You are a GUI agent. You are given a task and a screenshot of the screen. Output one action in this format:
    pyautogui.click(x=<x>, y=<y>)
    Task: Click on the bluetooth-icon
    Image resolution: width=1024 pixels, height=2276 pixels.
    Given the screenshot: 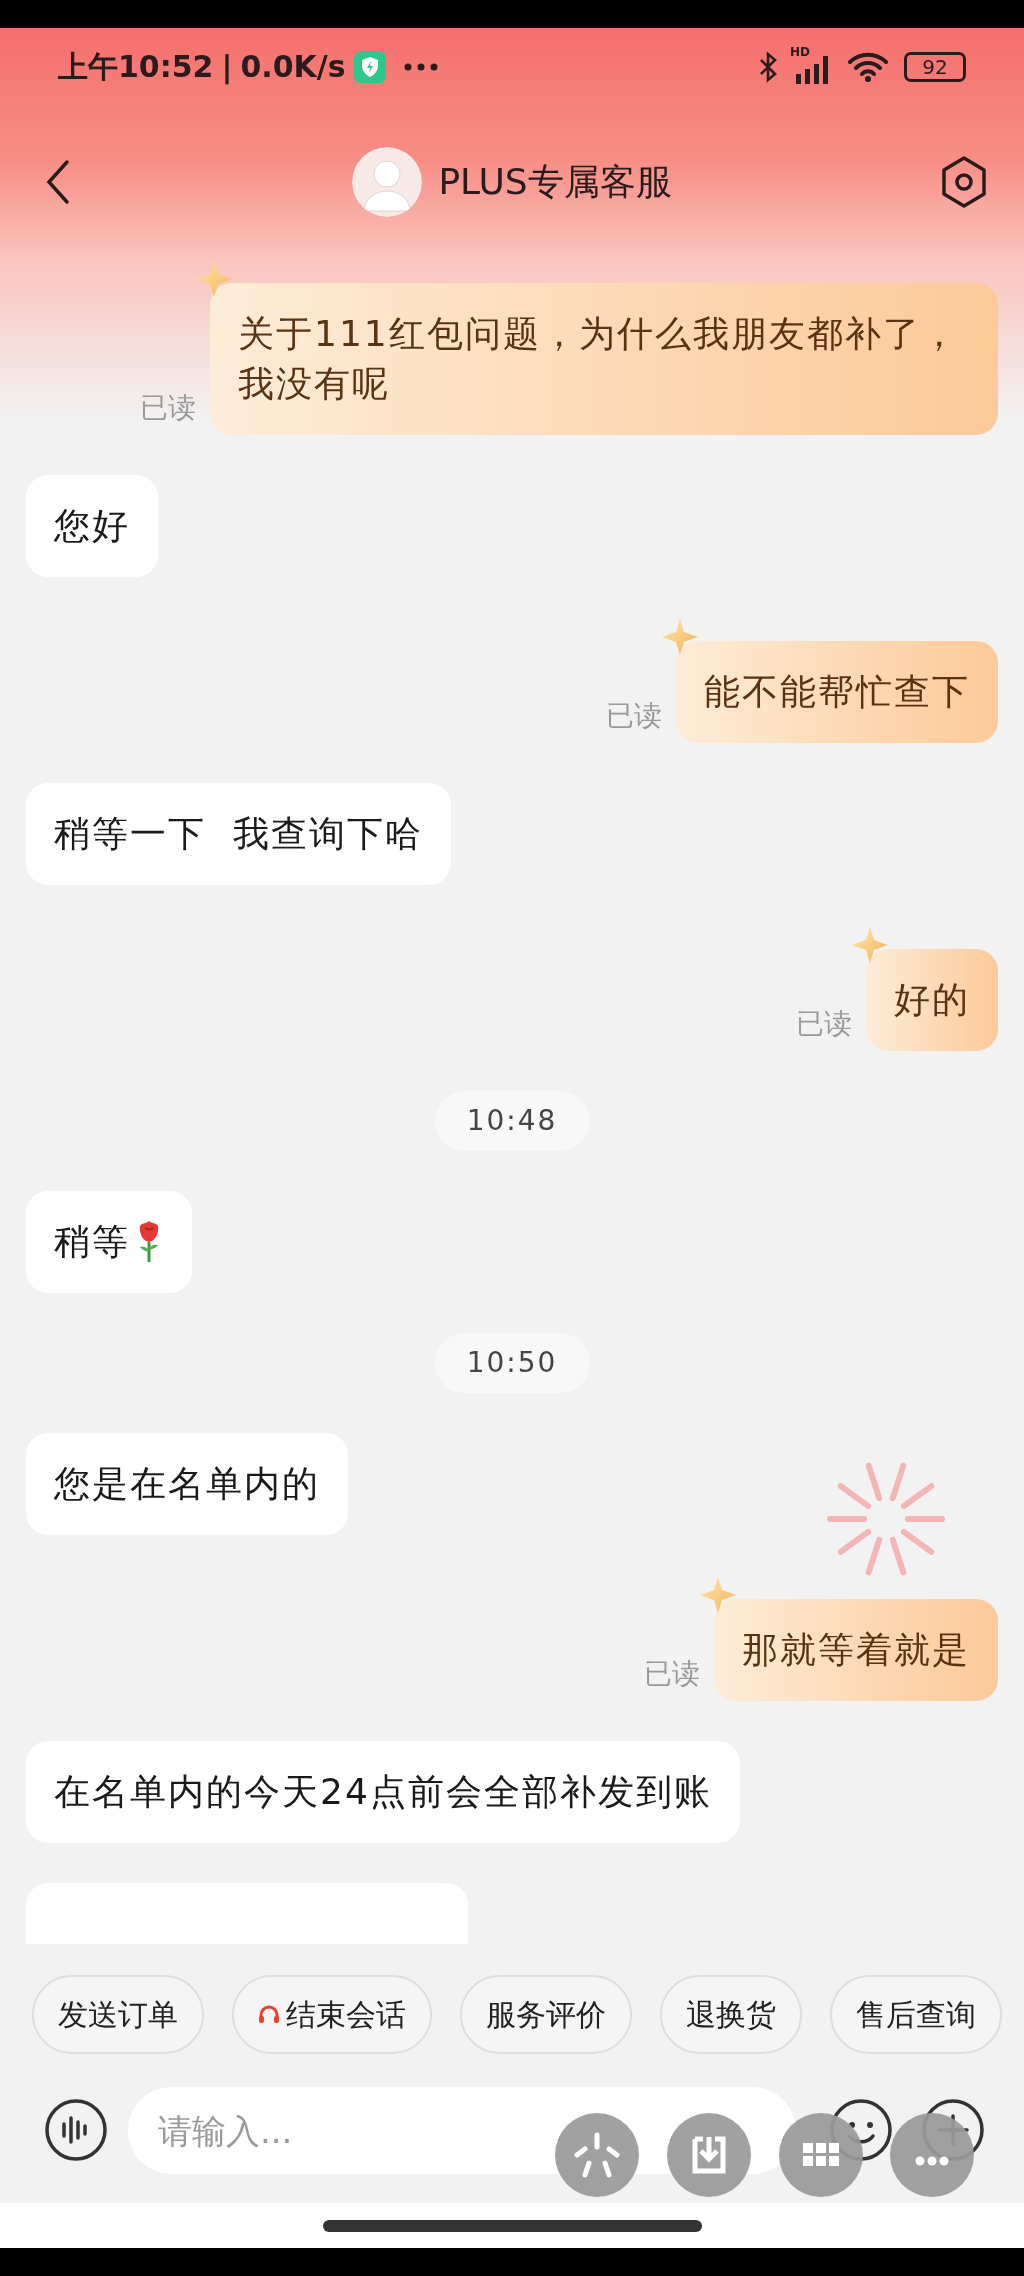 What is the action you would take?
    pyautogui.click(x=768, y=66)
    